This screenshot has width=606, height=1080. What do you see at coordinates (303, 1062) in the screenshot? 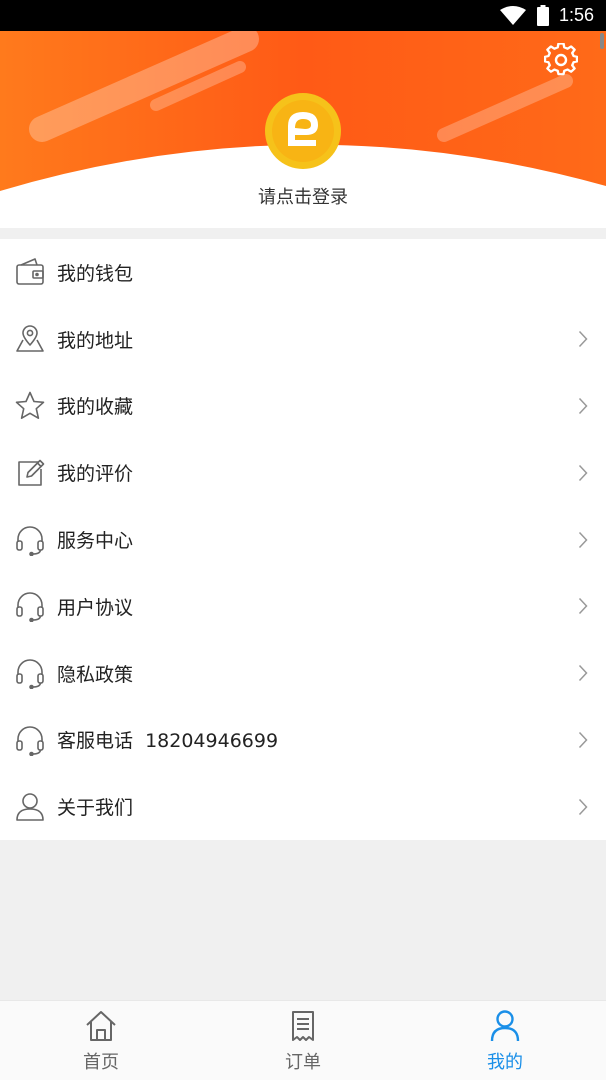
I see `tab-label: 订单` at bounding box center [303, 1062].